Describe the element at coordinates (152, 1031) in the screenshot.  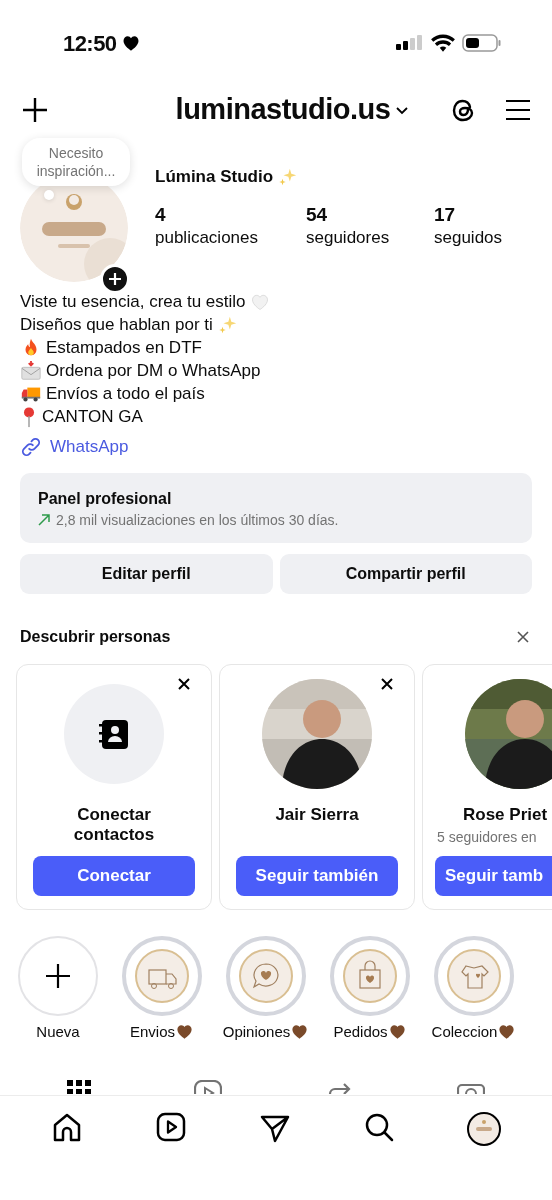
I see `highlight-label: Envios` at that location.